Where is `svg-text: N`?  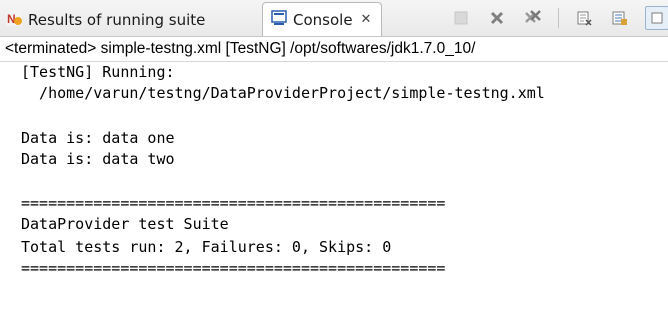 svg-text: N is located at coordinates (11, 19).